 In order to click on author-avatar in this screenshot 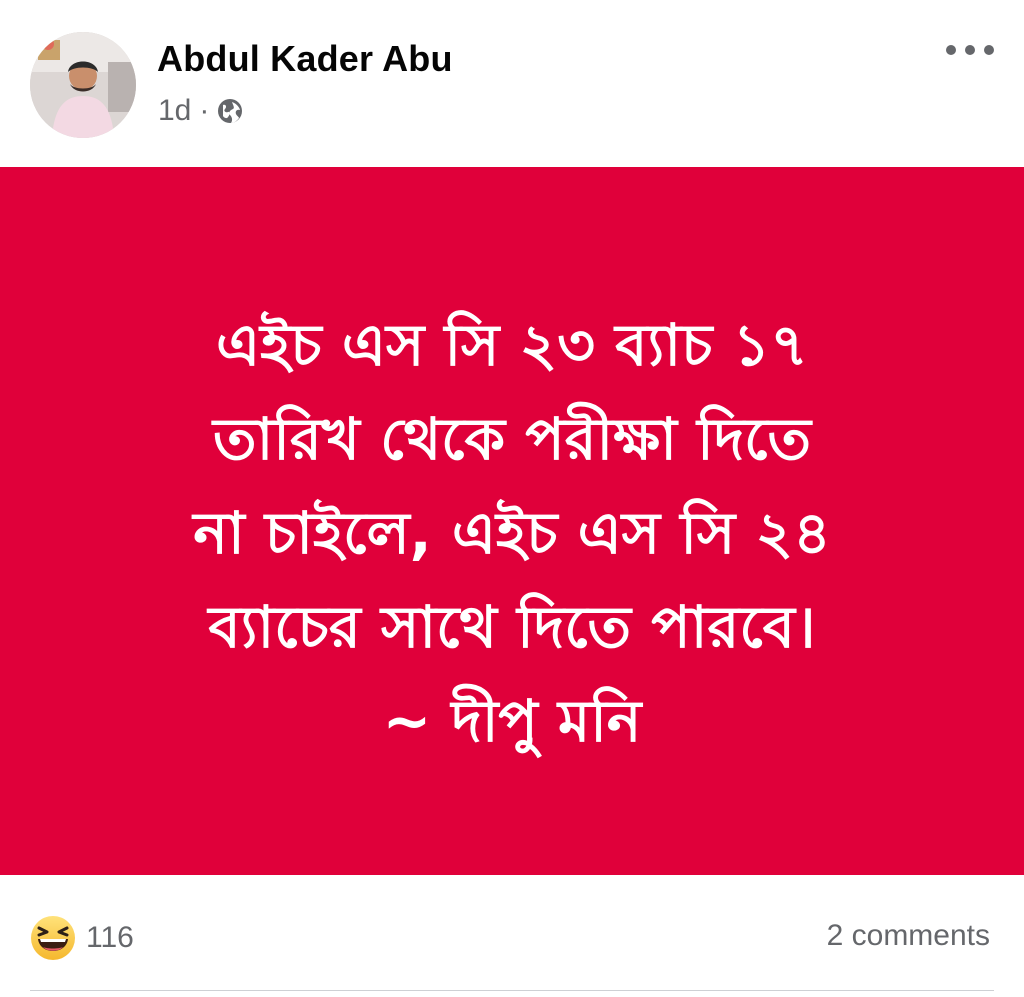, I will do `click(83, 85)`.